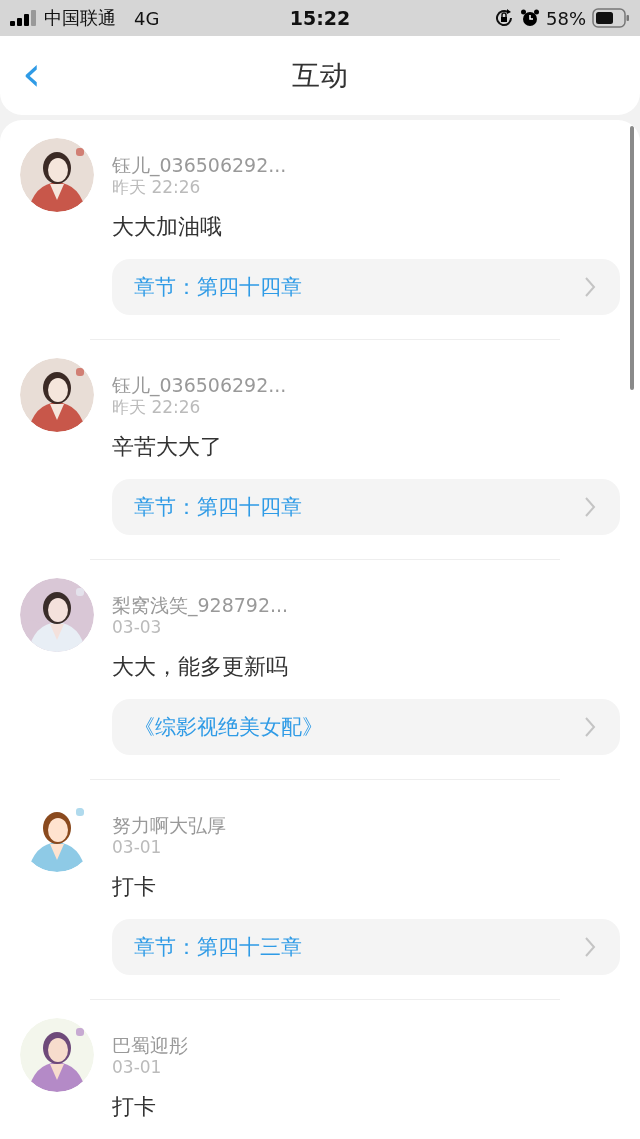 The image size is (640, 1139). Describe the element at coordinates (530, 18) in the screenshot. I see `alarm-clock-icon` at that location.